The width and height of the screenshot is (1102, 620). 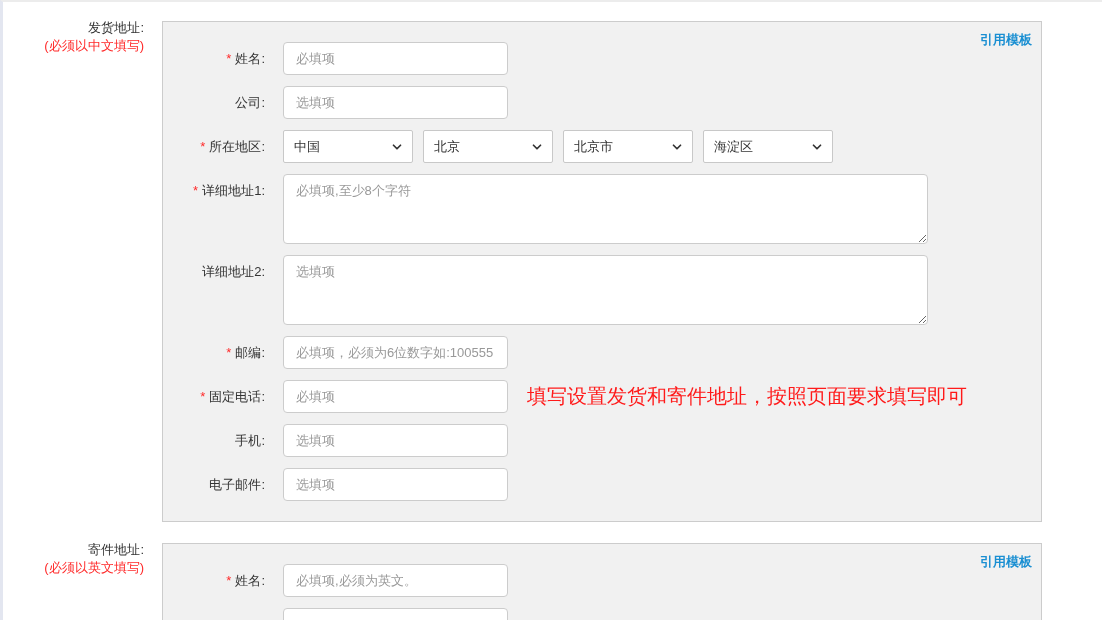 What do you see at coordinates (237, 146) in the screenshot?
I see `field-label: 所在地区:` at bounding box center [237, 146].